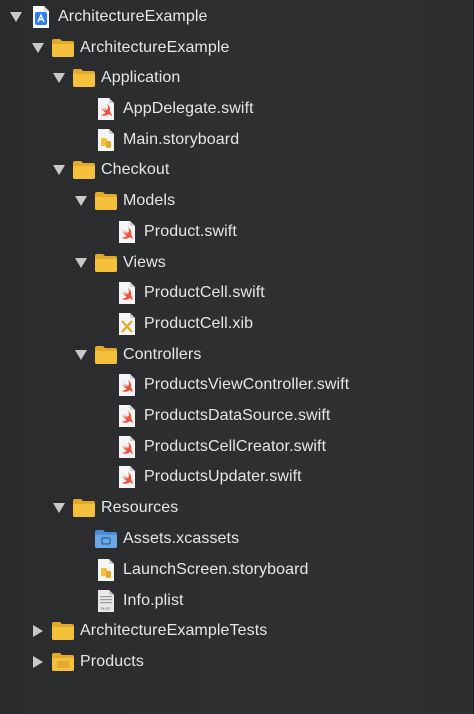 The height and width of the screenshot is (714, 474). What do you see at coordinates (216, 569) in the screenshot?
I see `row-label: LaunchScreen.storyboard` at bounding box center [216, 569].